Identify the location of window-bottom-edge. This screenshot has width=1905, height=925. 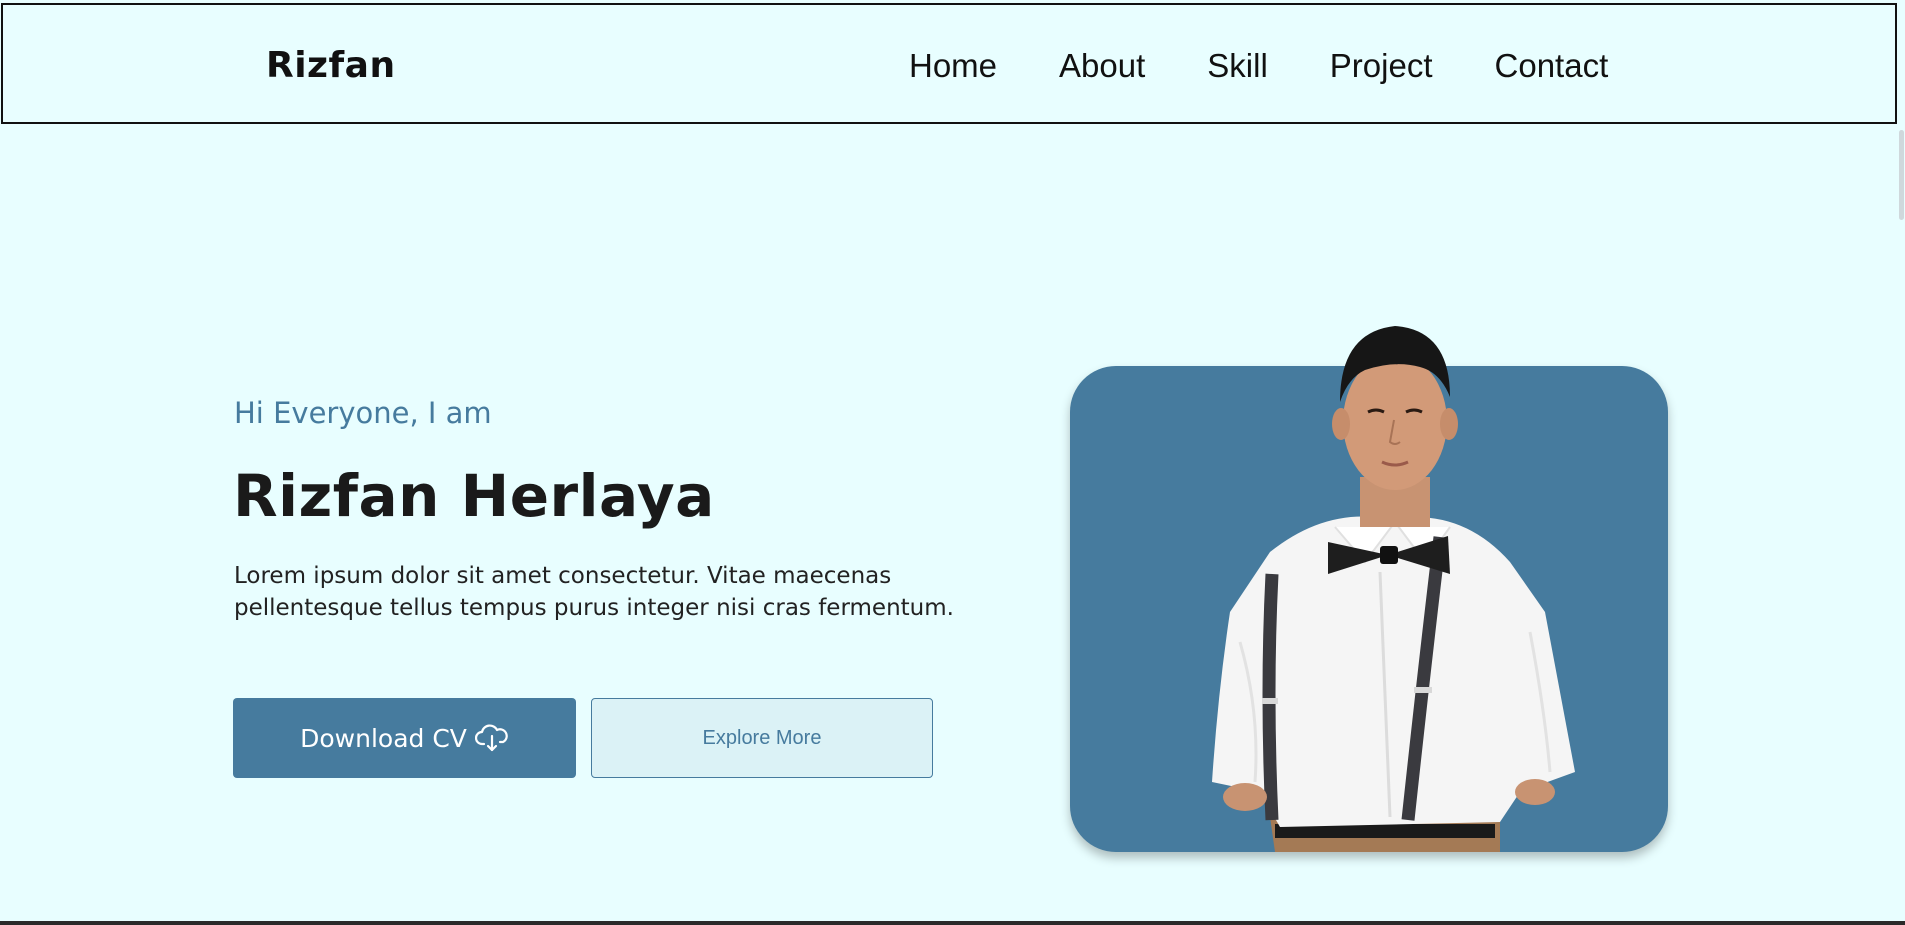
(952, 923).